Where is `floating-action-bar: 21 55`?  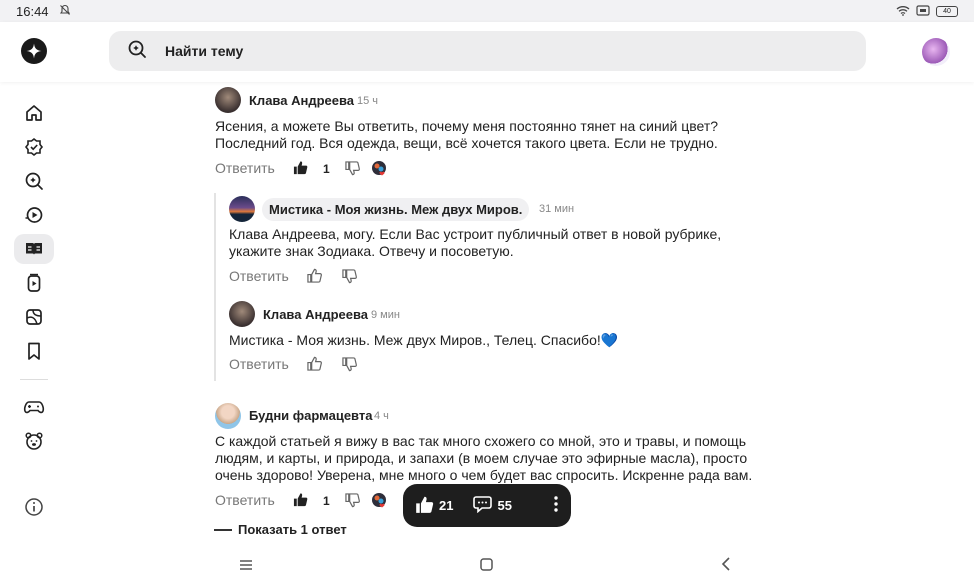
floating-action-bar: 21 55 is located at coordinates (487, 505).